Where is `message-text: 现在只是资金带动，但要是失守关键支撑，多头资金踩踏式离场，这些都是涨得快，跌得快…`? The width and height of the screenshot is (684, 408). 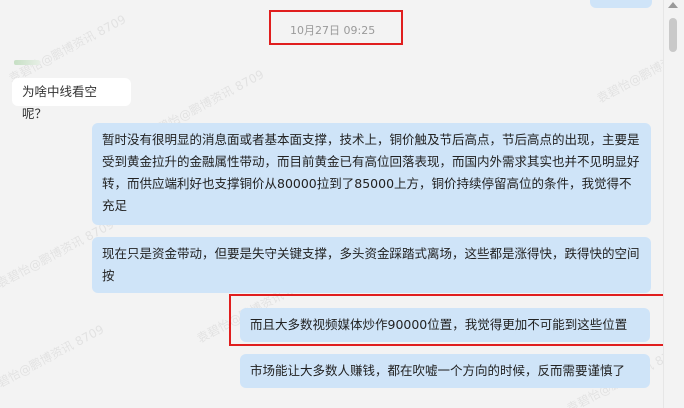
message-text: 现在只是资金带动，但要是失守关键支撑，多头资金踩踏式离场，这些都是涨得快，跌得快… is located at coordinates (371, 264).